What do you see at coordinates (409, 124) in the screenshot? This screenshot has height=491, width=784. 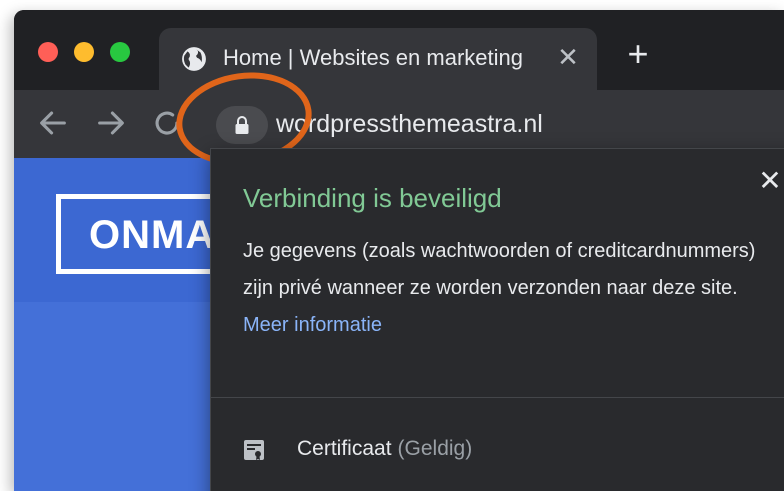 I see `address-bar-url: wordpressthemeastra.nl` at bounding box center [409, 124].